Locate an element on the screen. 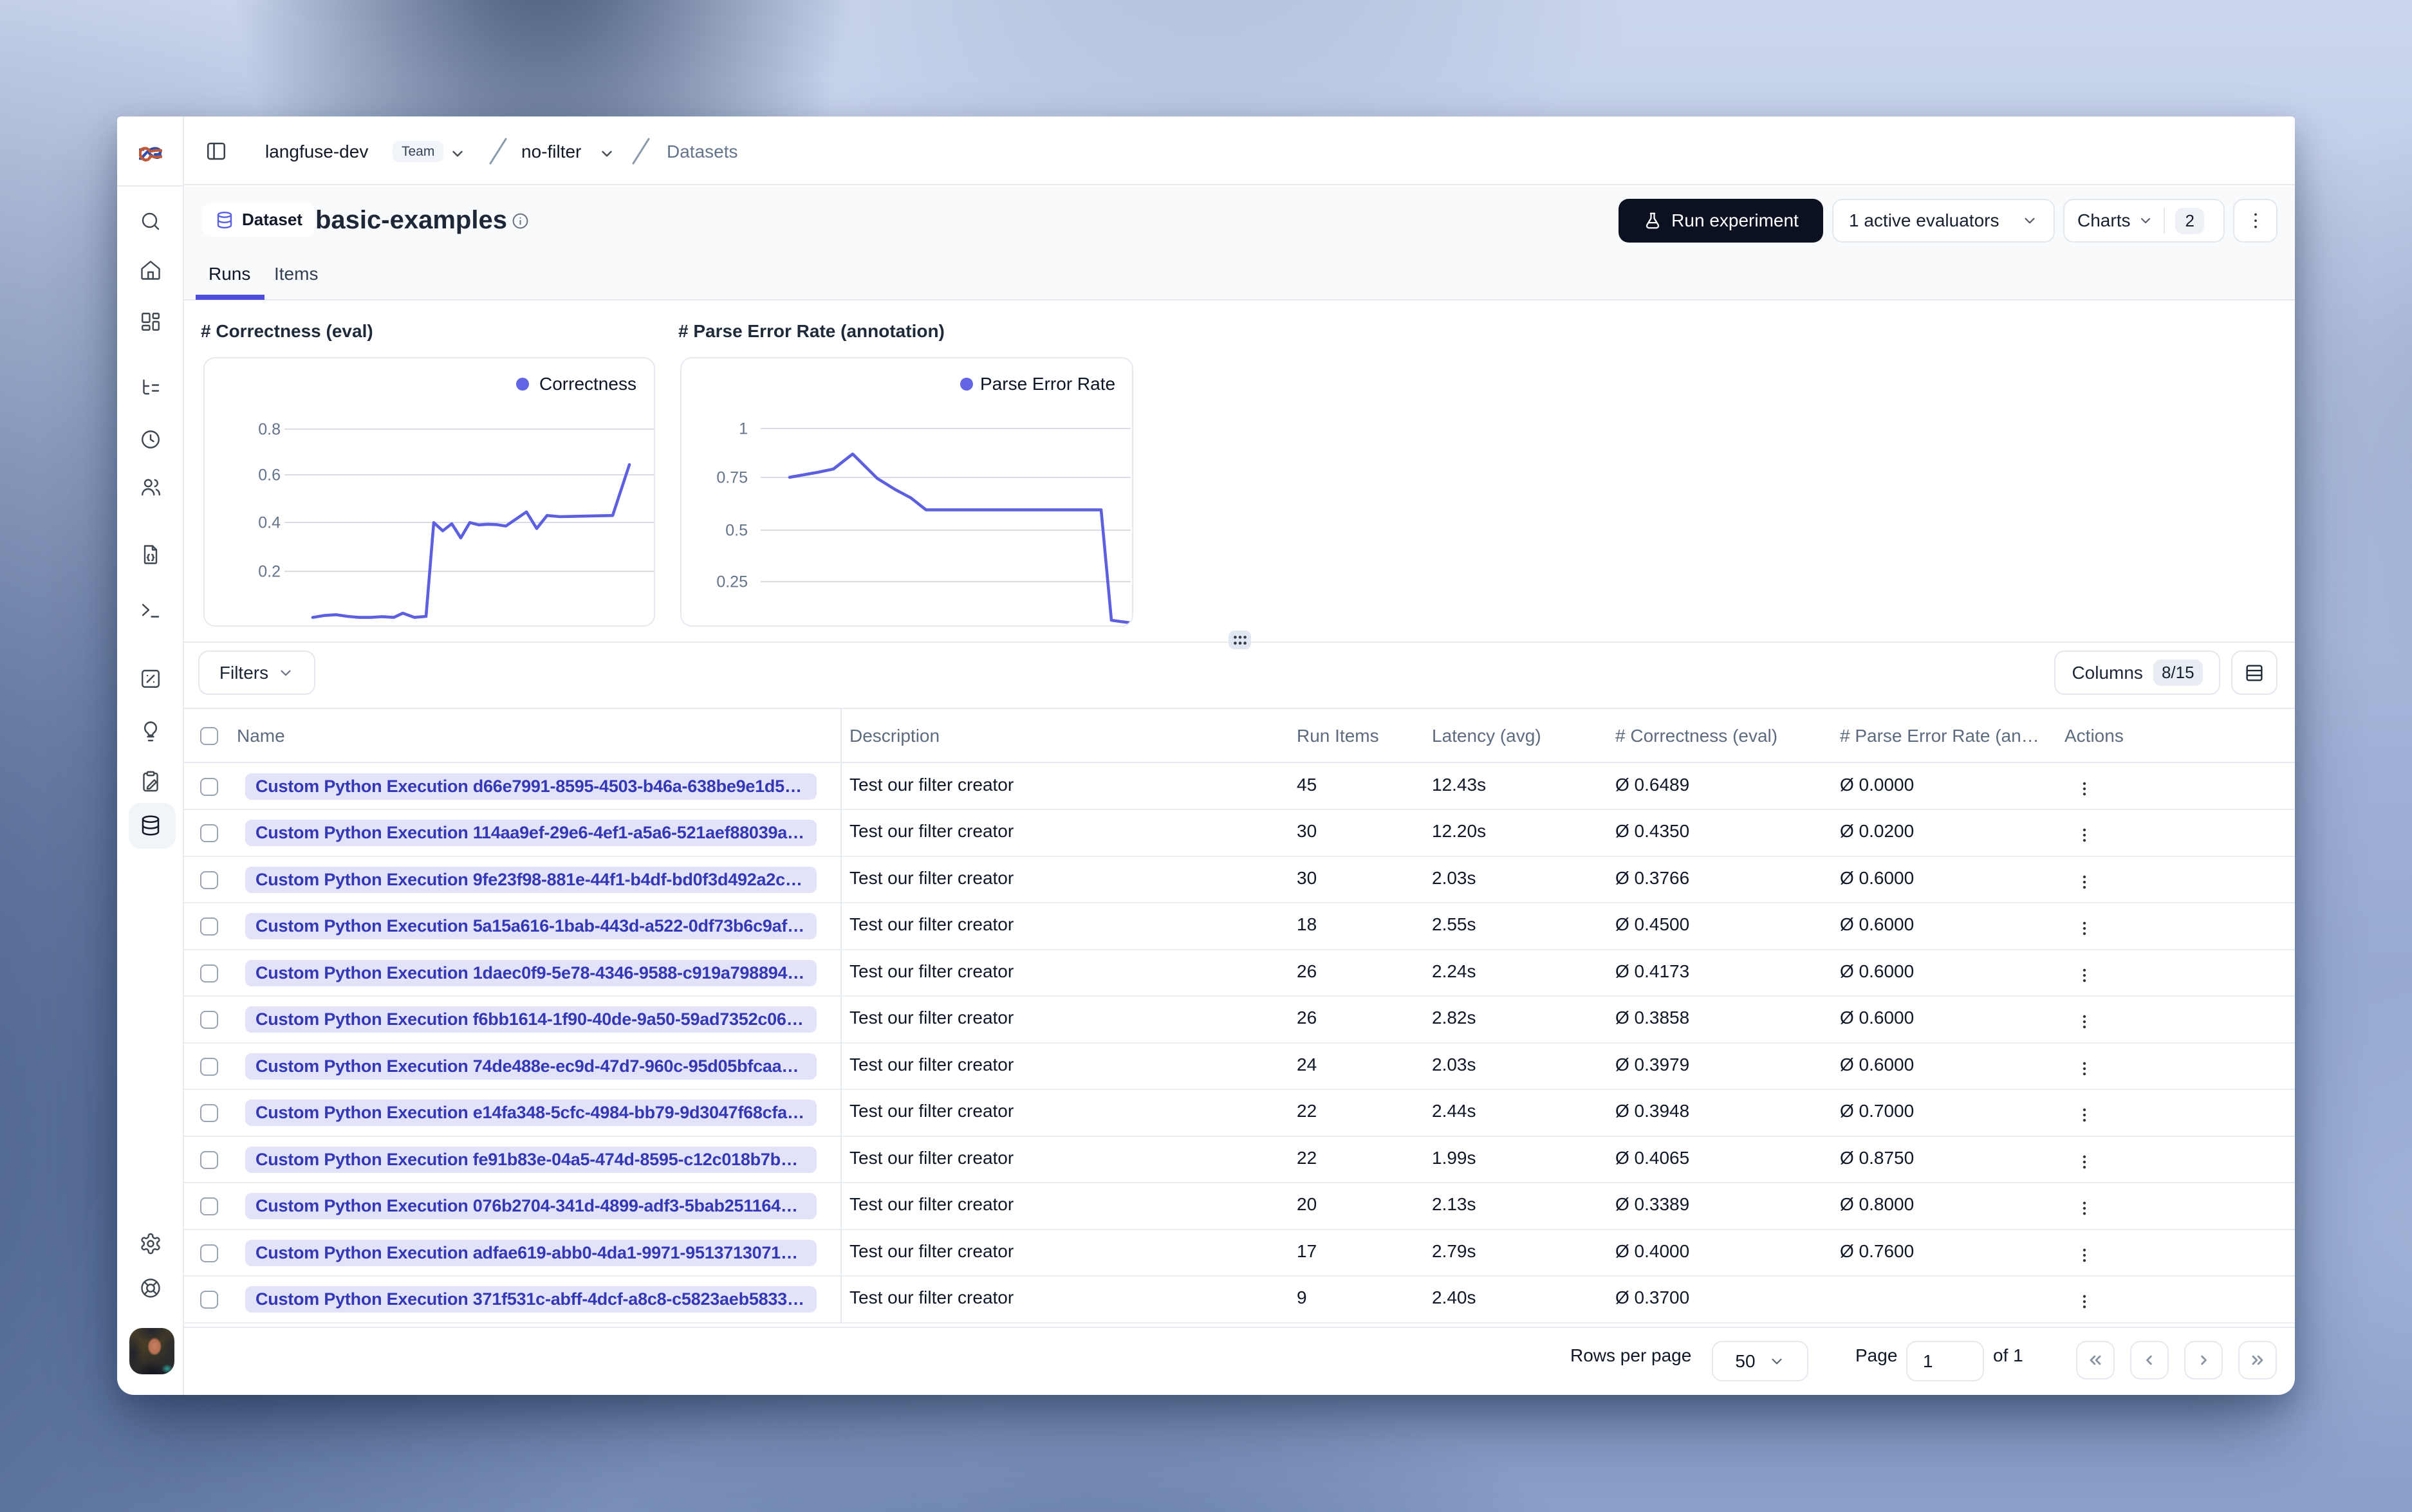  svg-text: 0.8 is located at coordinates (269, 429).